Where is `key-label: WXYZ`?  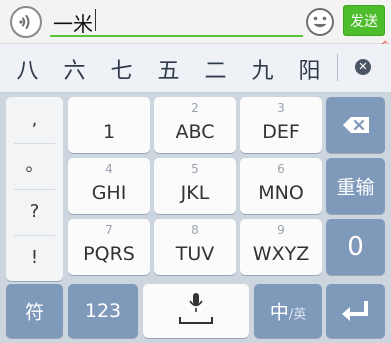 key-label: WXYZ is located at coordinates (281, 254).